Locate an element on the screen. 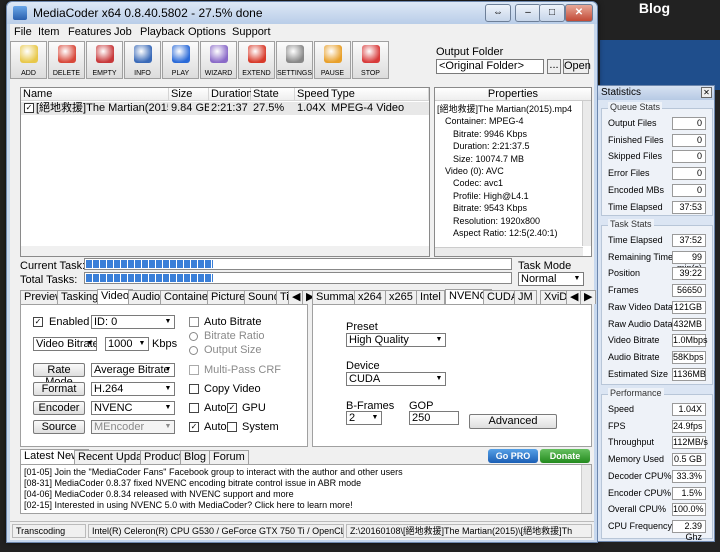  tab-x265: x265 is located at coordinates (401, 297).